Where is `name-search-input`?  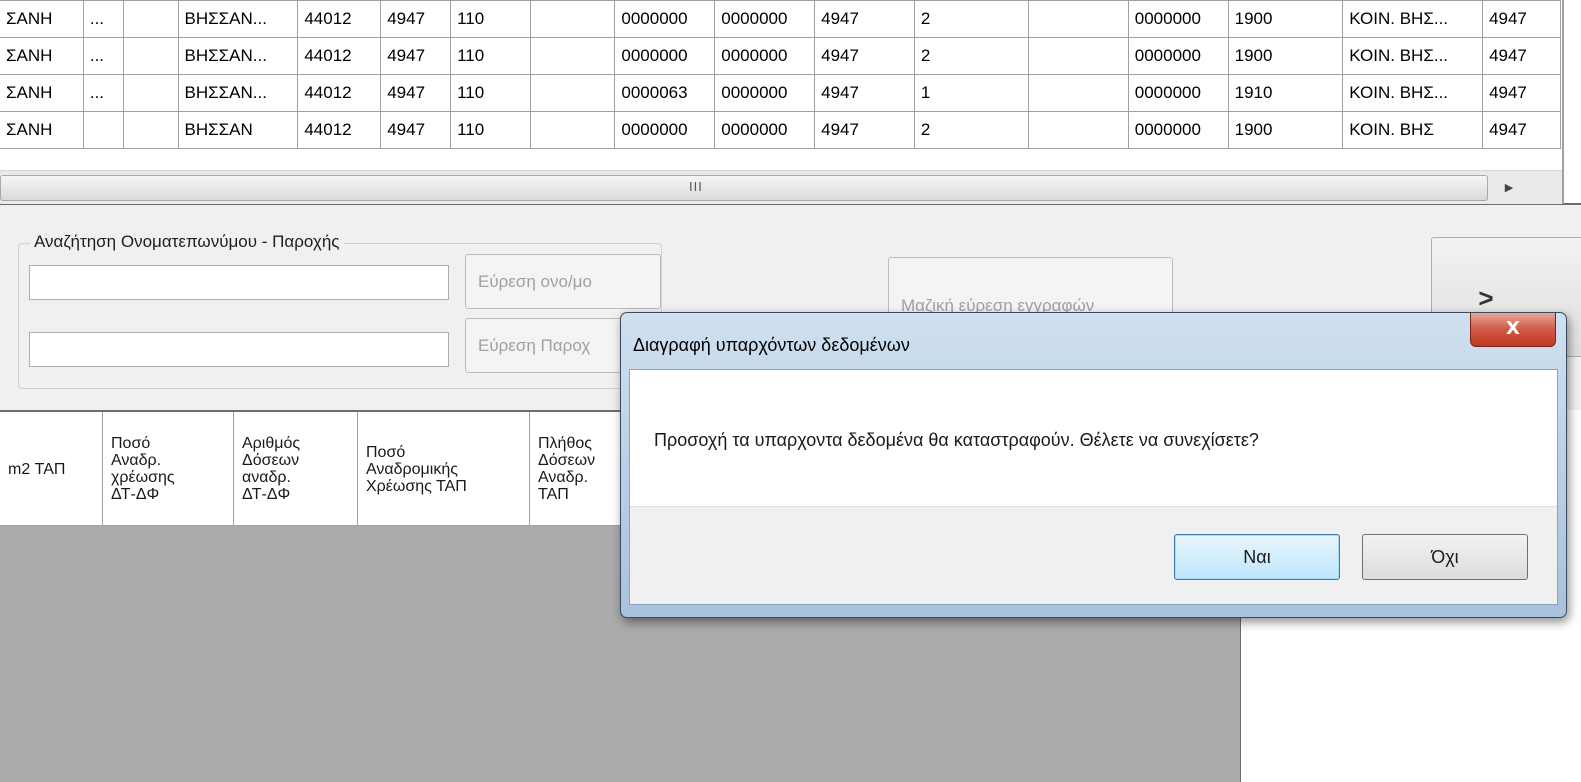
name-search-input is located at coordinates (239, 282).